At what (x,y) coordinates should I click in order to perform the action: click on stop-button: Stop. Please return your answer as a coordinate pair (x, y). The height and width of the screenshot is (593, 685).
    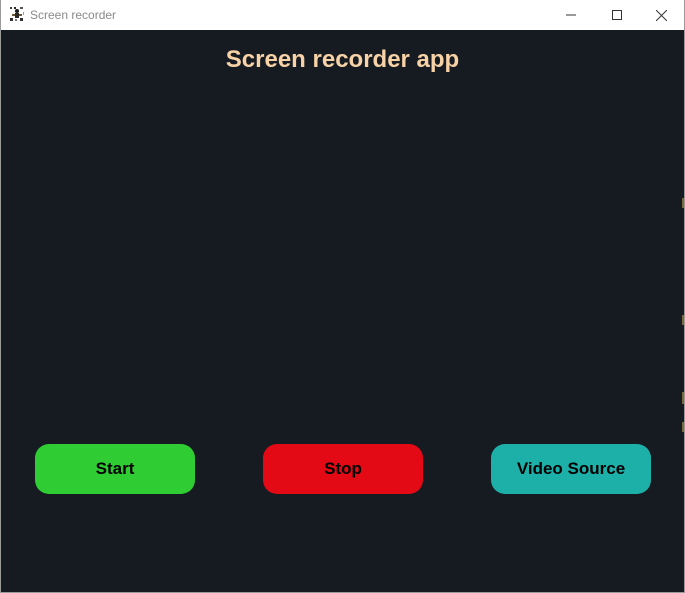
    Looking at the image, I should click on (343, 469).